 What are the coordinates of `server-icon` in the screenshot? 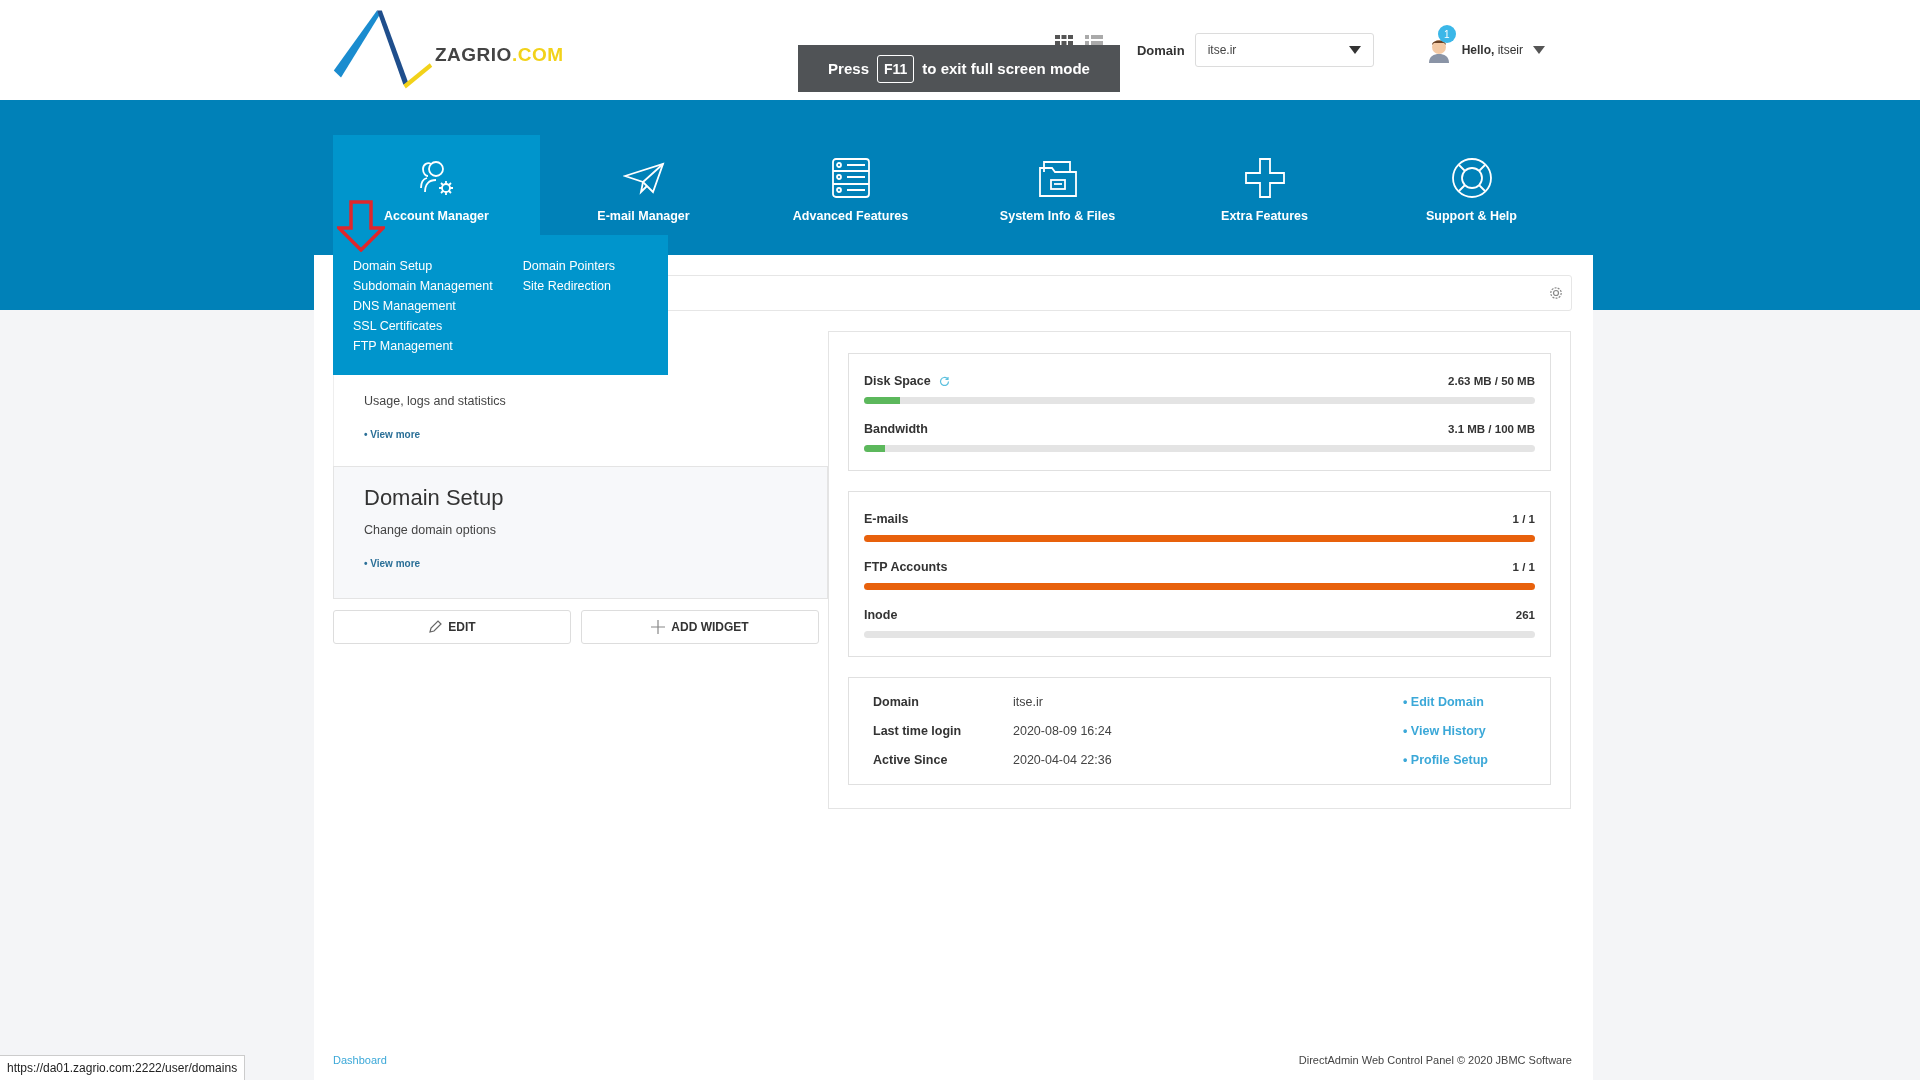 It's located at (850, 178).